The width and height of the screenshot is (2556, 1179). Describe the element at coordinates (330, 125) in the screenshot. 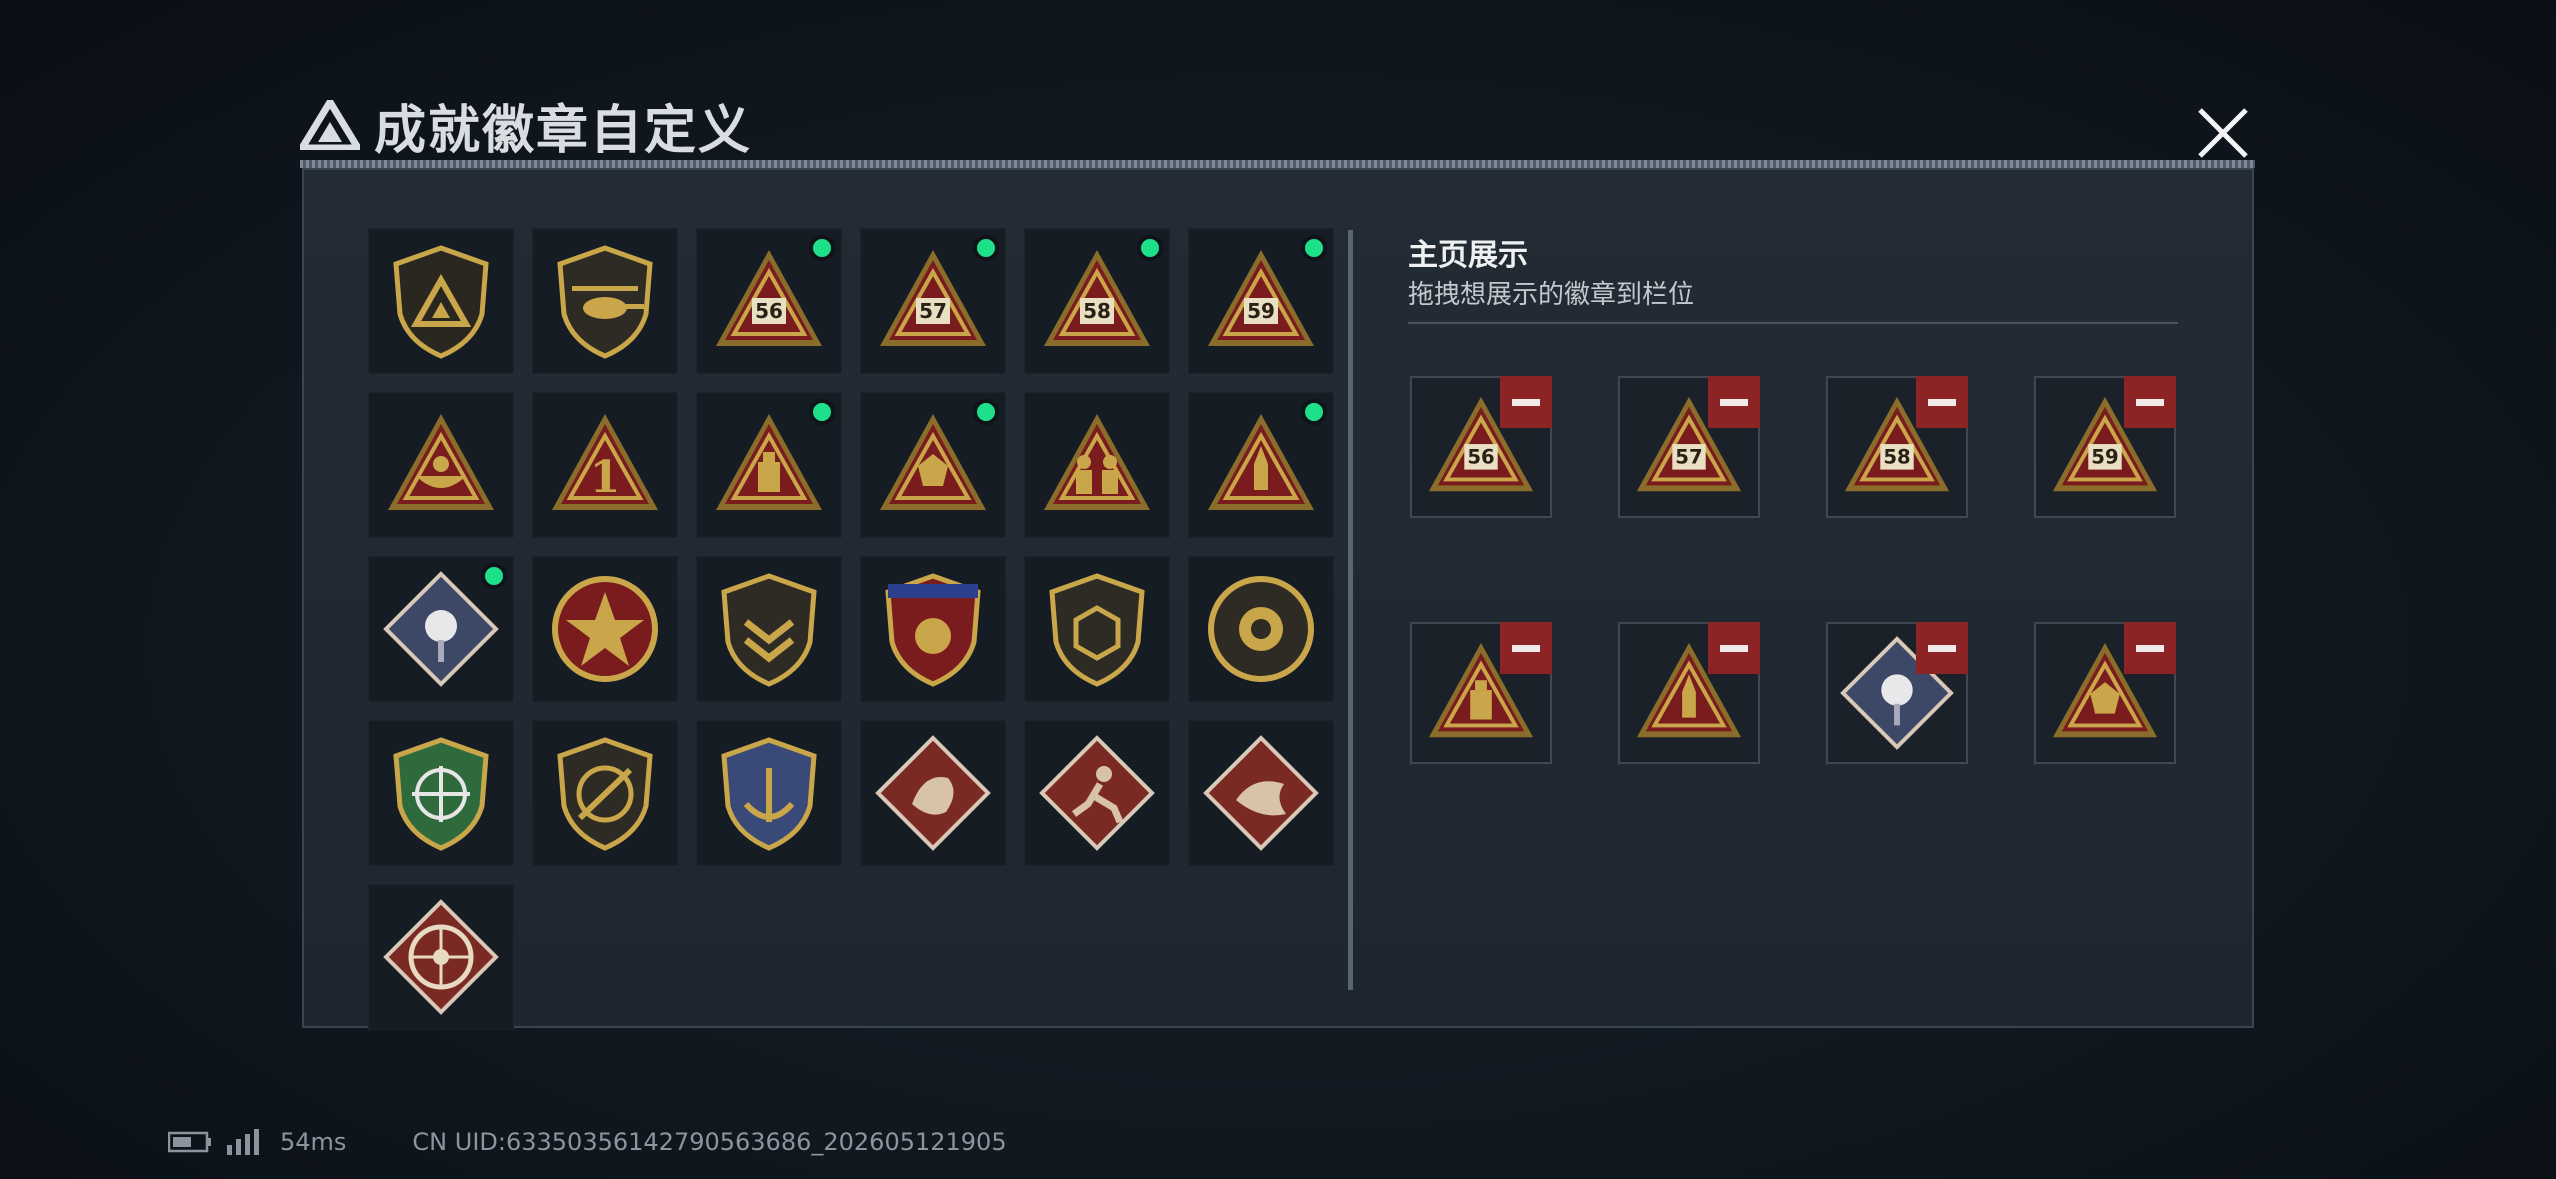

I see `delta-logo-icon` at that location.